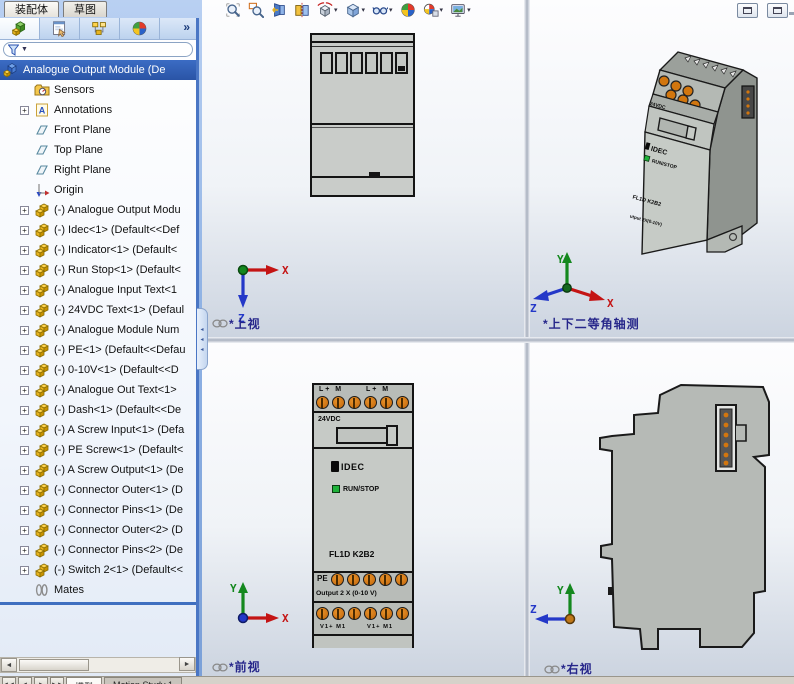 The image size is (794, 684). I want to click on hide-show-items-button: ▾, so click(382, 10).